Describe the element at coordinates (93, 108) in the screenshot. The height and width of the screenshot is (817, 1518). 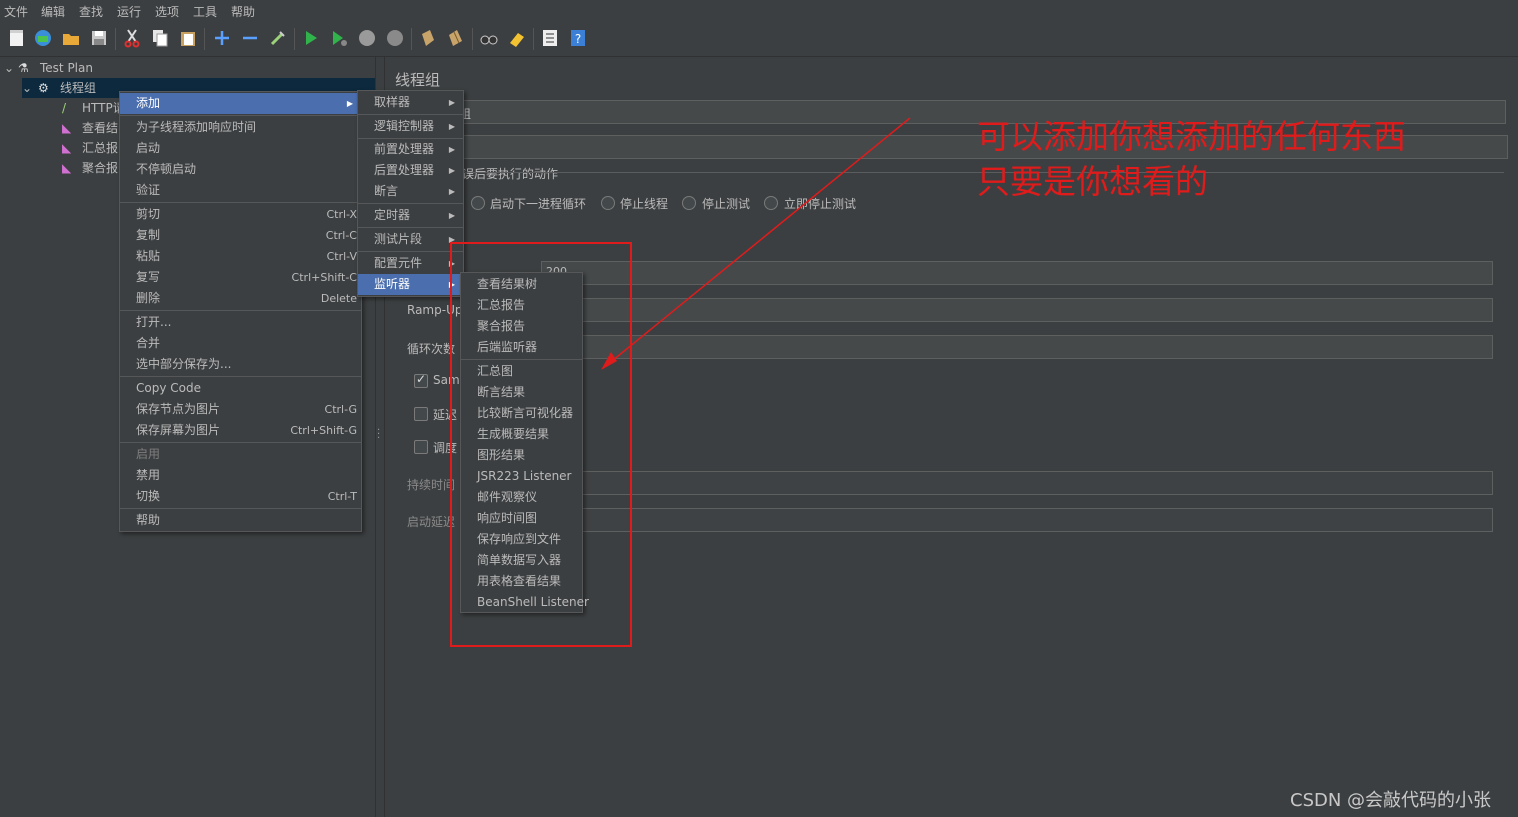
I see `tree-item-http-request: / HTTP请` at that location.